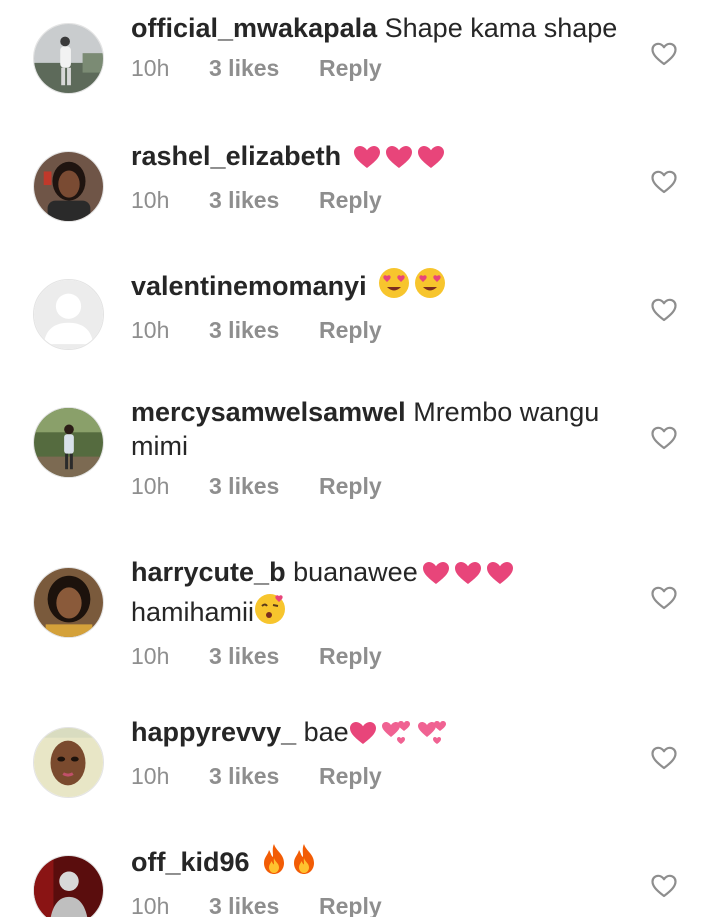 This screenshot has height=917, width=720. Describe the element at coordinates (381, 594) in the screenshot. I see `comment-text: harrycute_b buanawee hamihamii` at that location.